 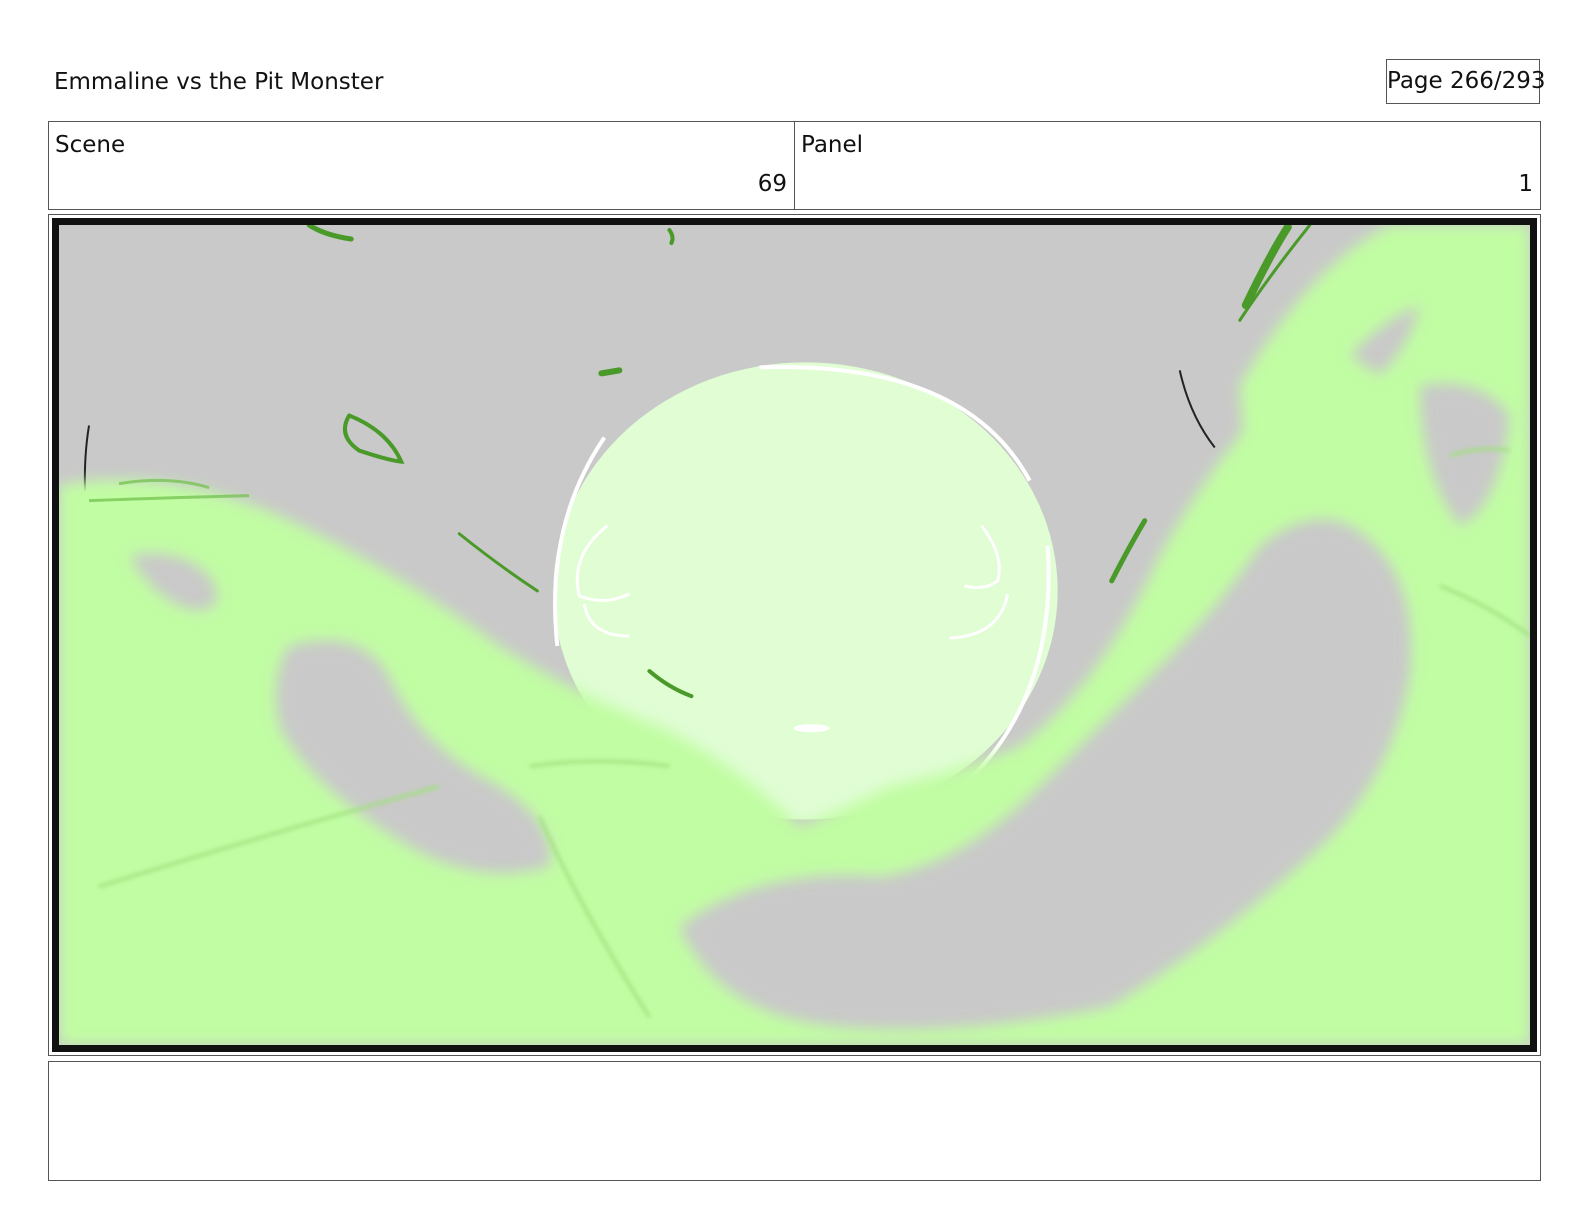 What do you see at coordinates (832, 145) in the screenshot?
I see `panel-label: Panel` at bounding box center [832, 145].